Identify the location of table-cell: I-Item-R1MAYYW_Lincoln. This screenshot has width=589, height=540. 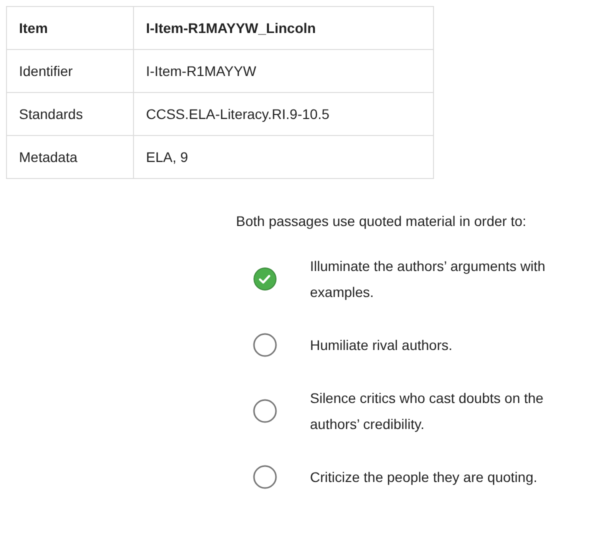
(284, 28).